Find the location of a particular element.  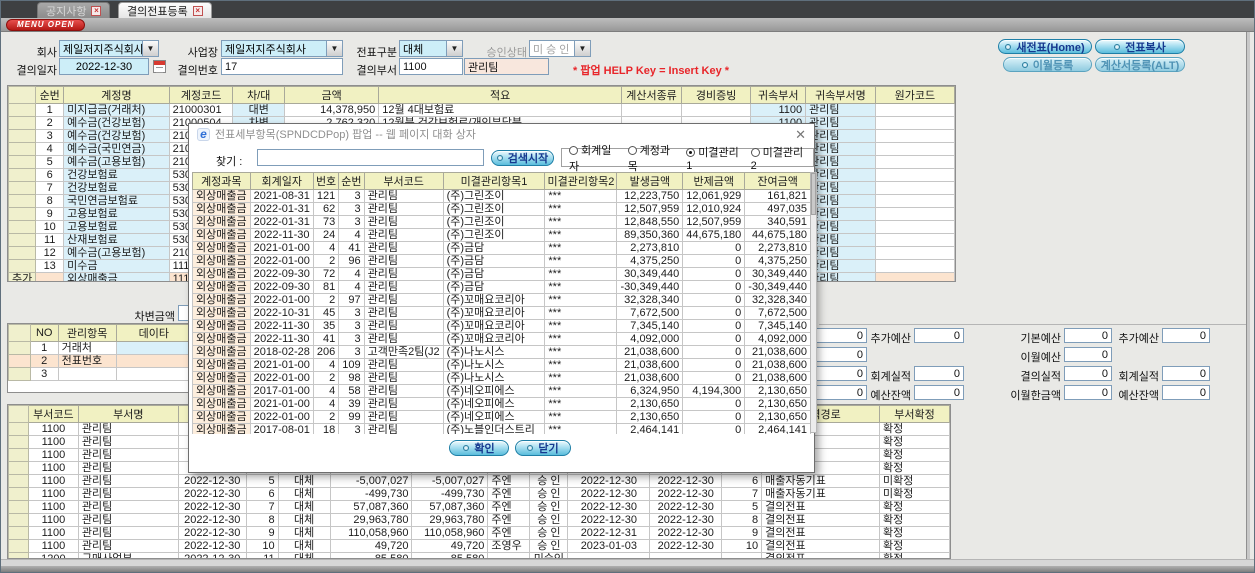

cell-seq: 98 is located at coordinates (351, 378).